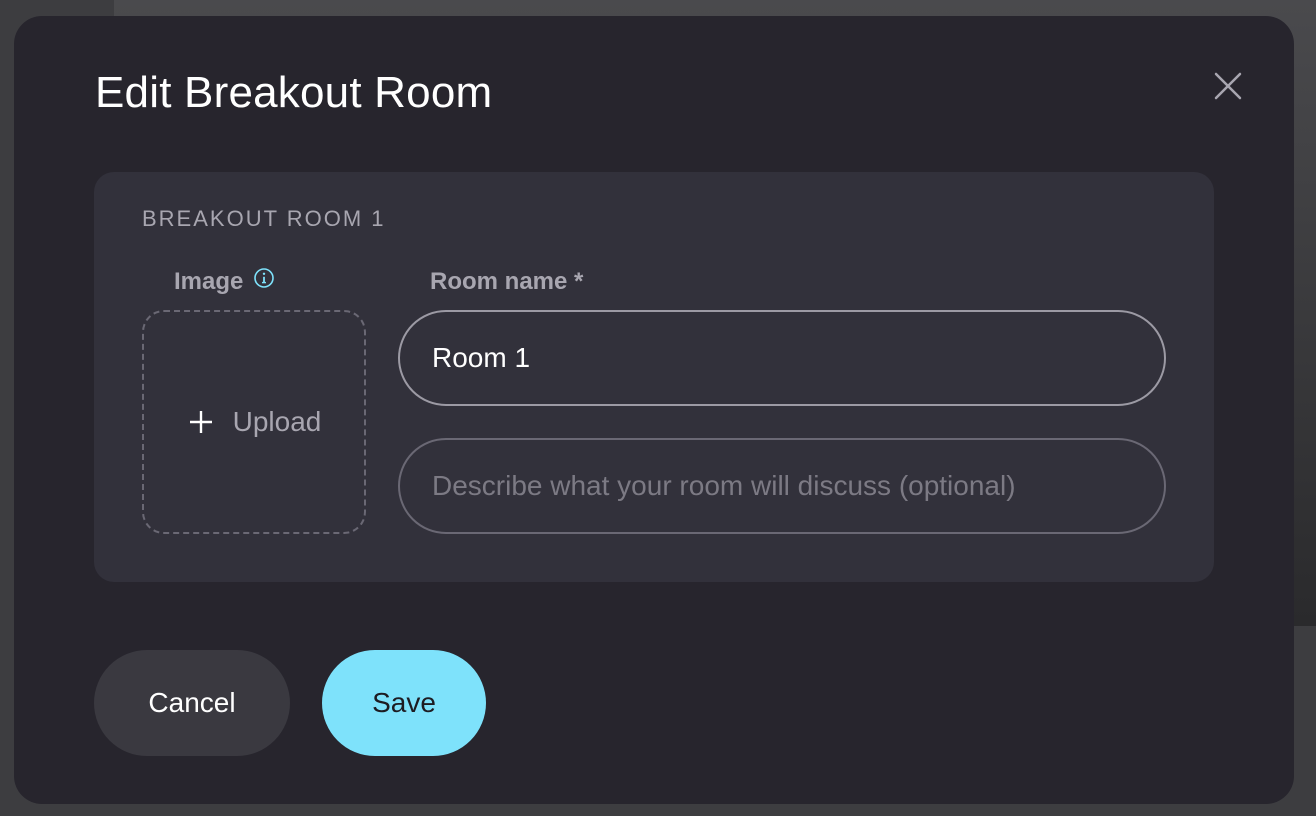 The width and height of the screenshot is (1316, 816). Describe the element at coordinates (404, 703) in the screenshot. I see `save-button: Save` at that location.